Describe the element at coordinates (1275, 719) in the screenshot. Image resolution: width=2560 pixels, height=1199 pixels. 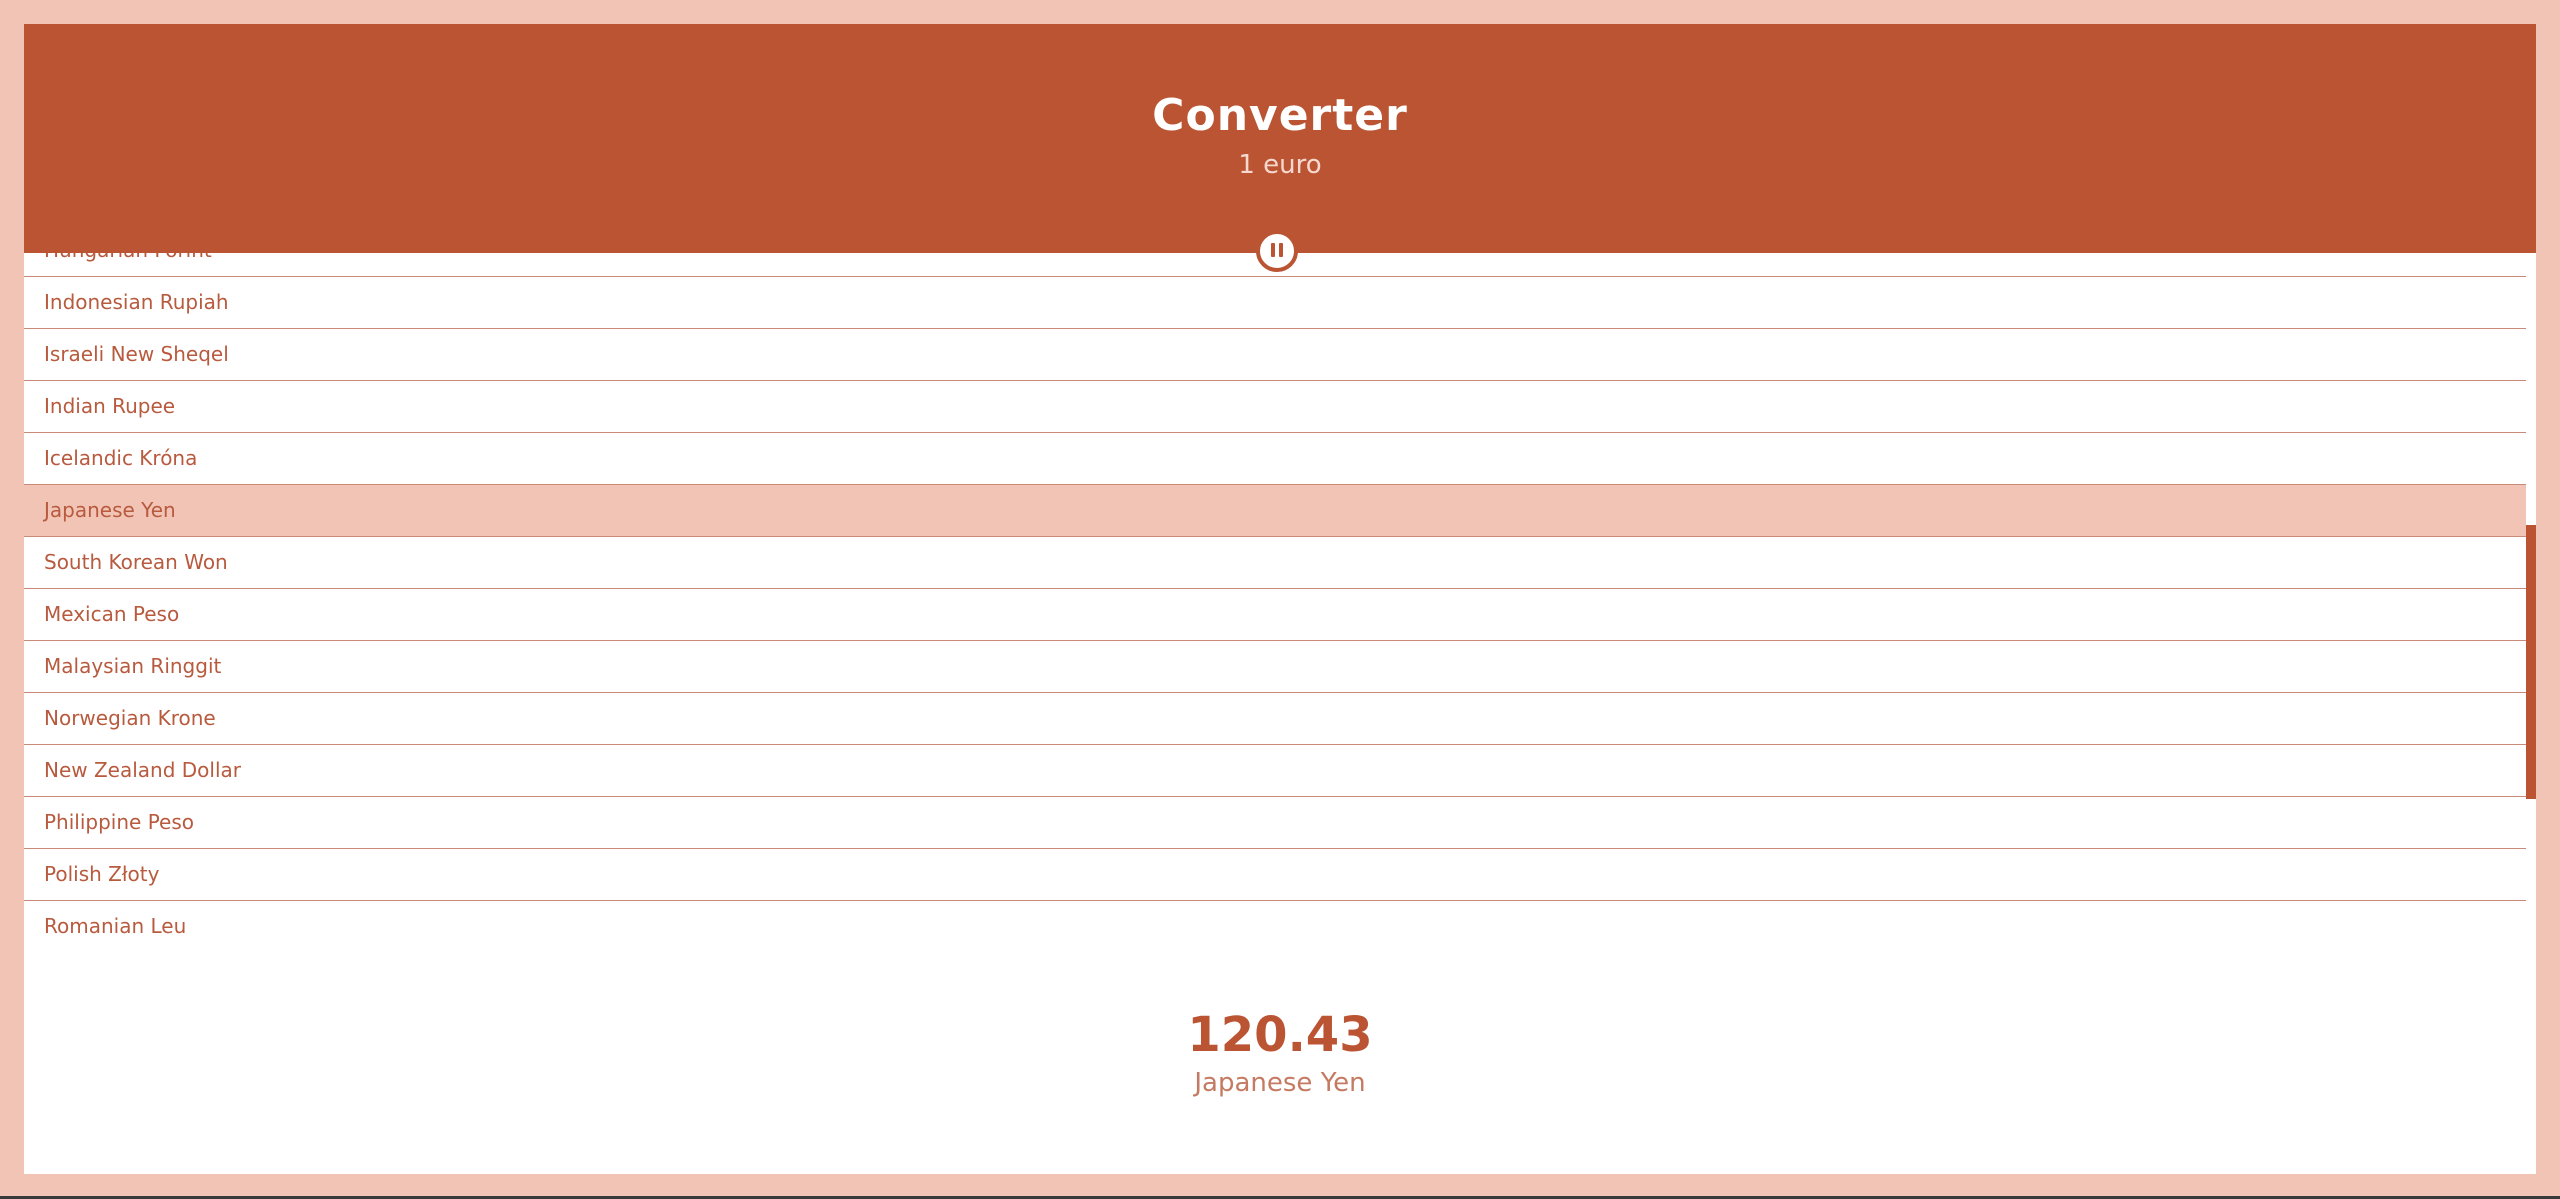
I see `list-item: Norwegian Krone` at that location.